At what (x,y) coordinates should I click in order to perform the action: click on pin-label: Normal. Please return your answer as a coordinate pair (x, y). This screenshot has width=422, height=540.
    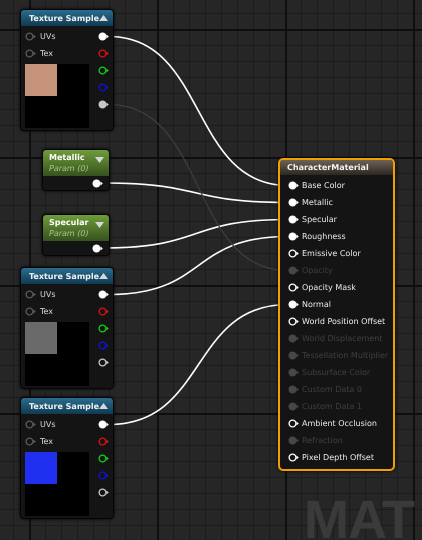
    Looking at the image, I should click on (316, 304).